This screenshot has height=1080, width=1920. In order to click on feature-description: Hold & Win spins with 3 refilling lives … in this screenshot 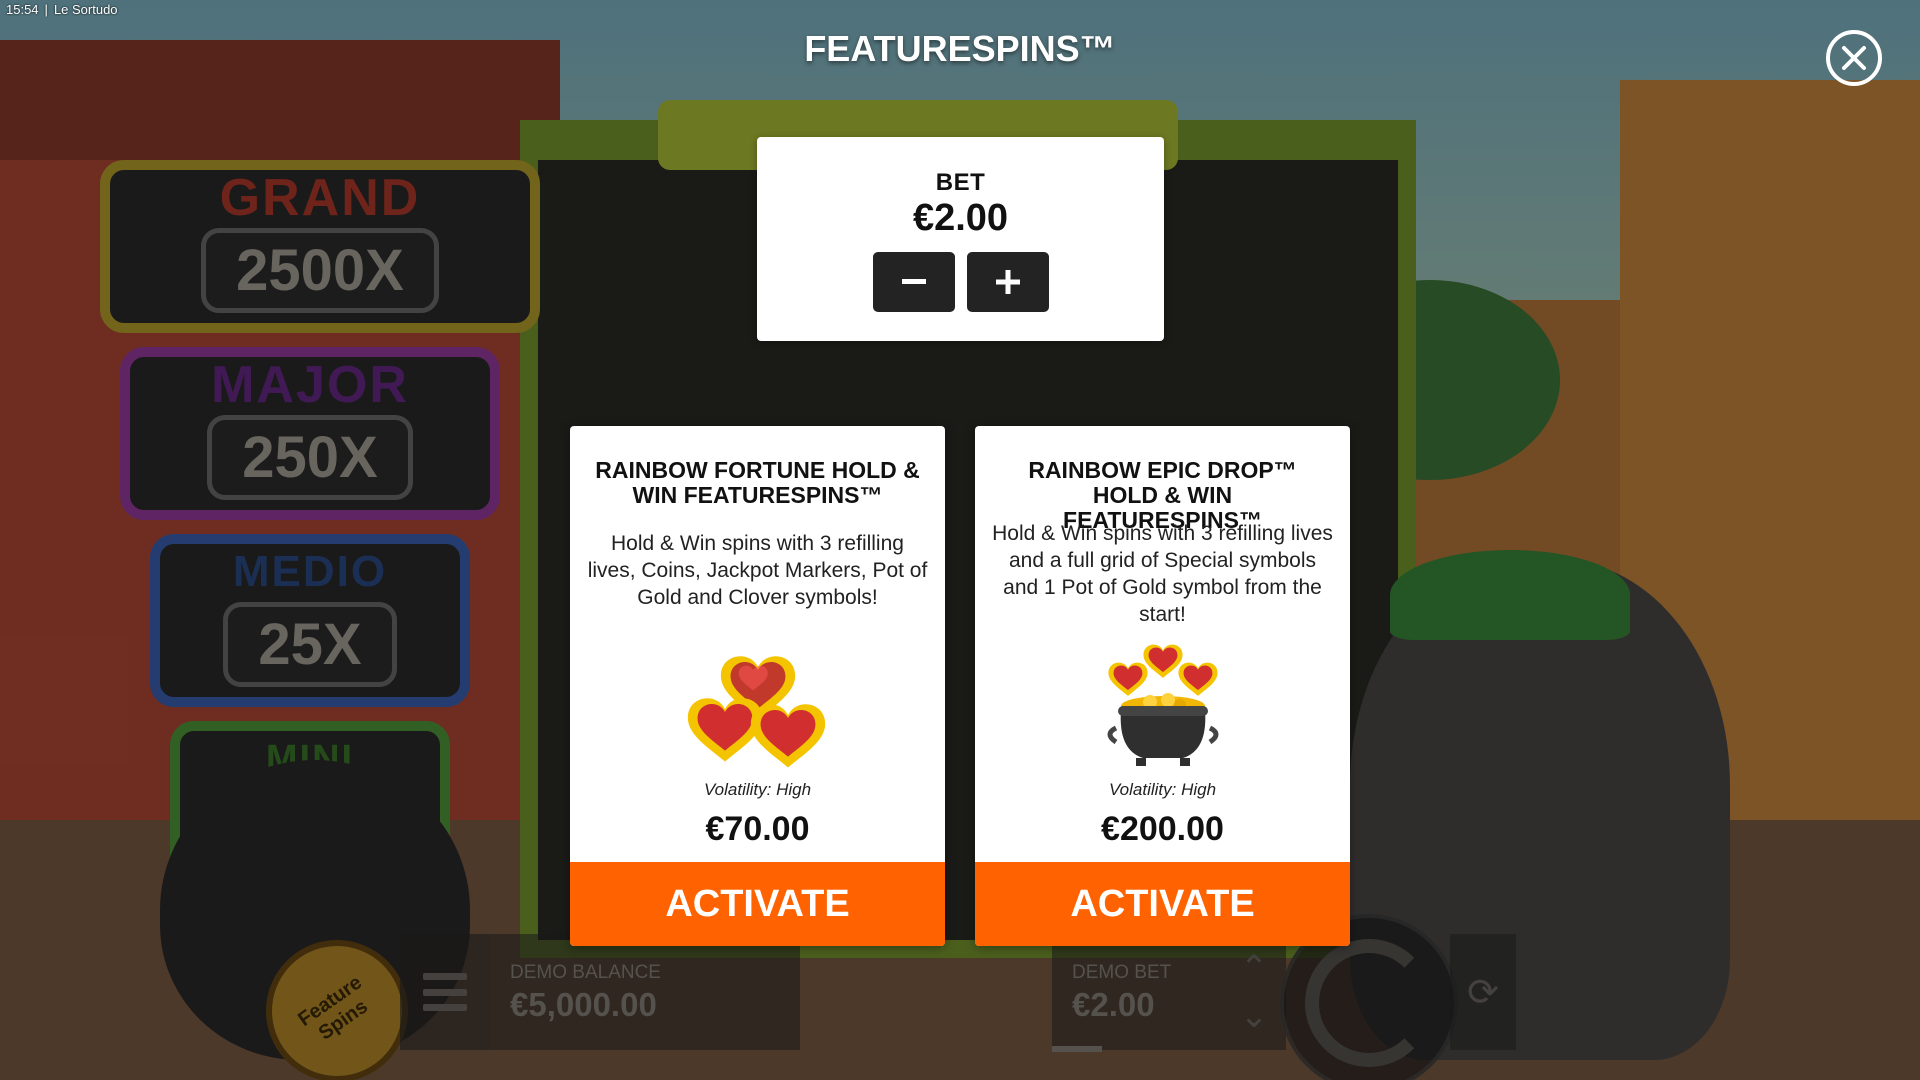, I will do `click(1162, 574)`.